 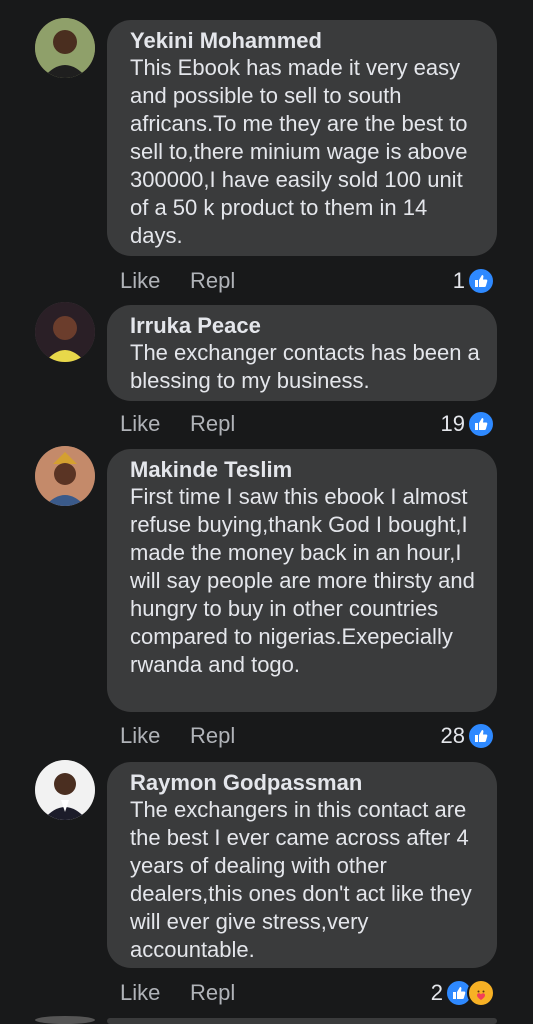 What do you see at coordinates (302, 1021) in the screenshot?
I see `comment-bubble` at bounding box center [302, 1021].